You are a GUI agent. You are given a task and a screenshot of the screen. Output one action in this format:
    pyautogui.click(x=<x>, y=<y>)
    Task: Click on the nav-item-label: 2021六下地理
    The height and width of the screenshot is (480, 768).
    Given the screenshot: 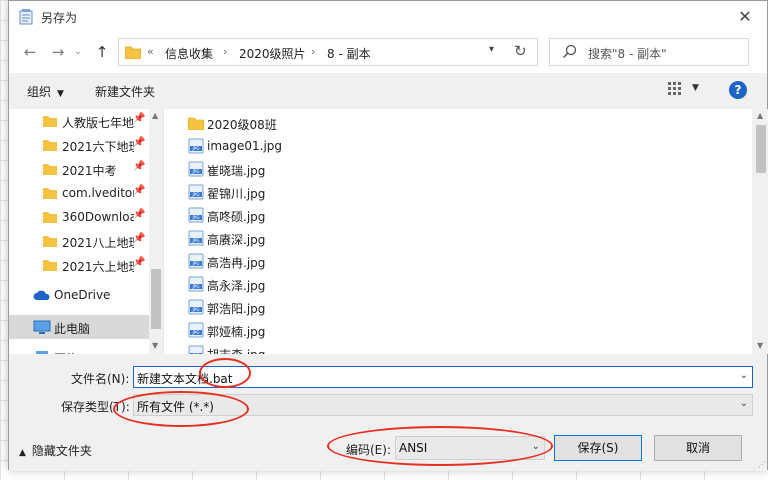 What is the action you would take?
    pyautogui.click(x=98, y=147)
    